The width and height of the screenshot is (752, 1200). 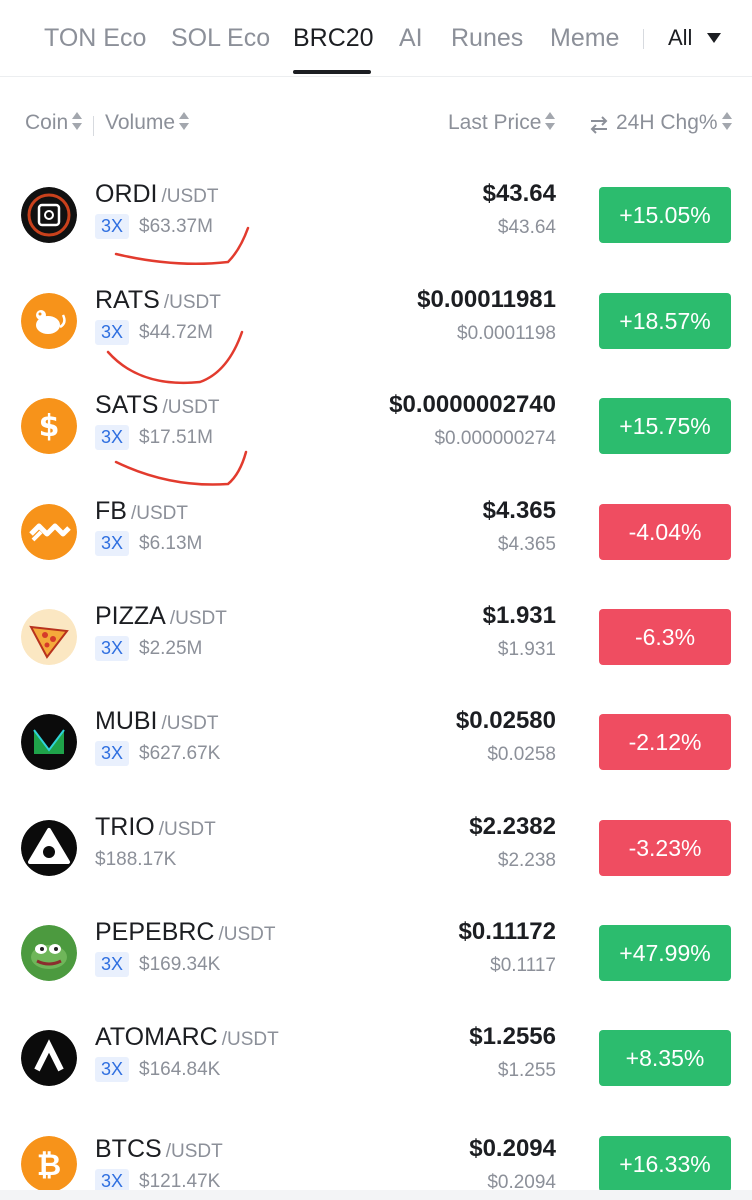 I want to click on change-badge: +18.57%, so click(x=665, y=321).